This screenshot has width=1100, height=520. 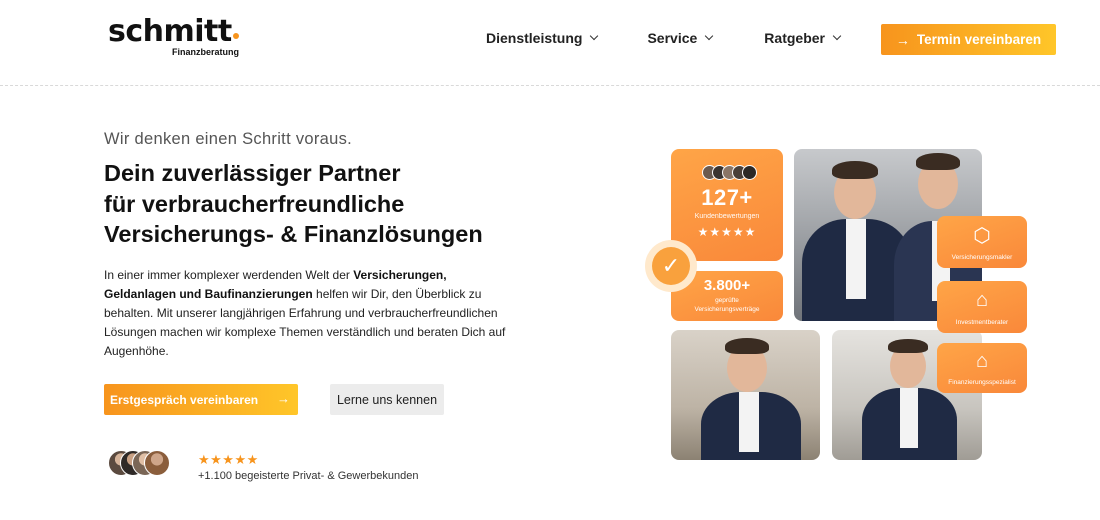 I want to click on logo: schmitt Finanzberatung, so click(x=173, y=35).